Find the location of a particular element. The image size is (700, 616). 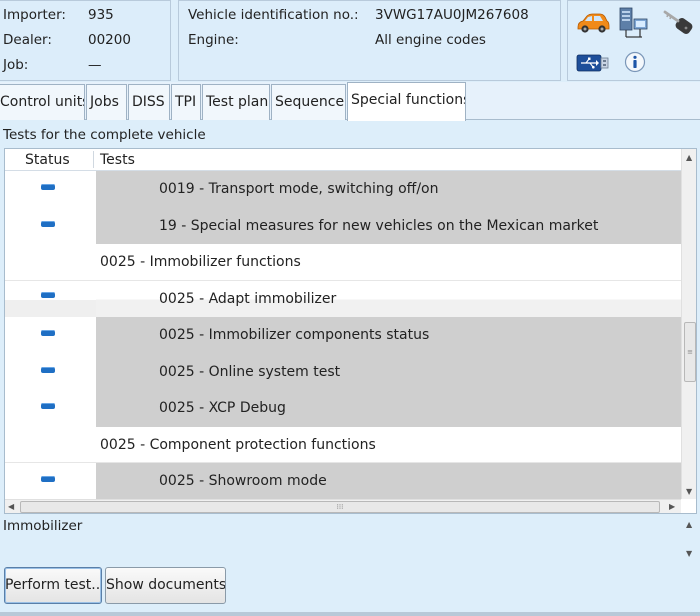

test-label: 0025 - Immobilizer components status is located at coordinates (388, 335).